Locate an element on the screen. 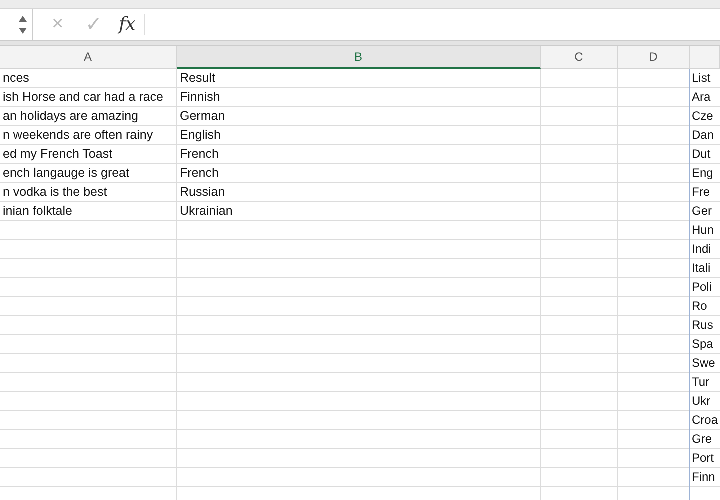 This screenshot has width=720, height=500. table-cell: Ukr is located at coordinates (701, 401).